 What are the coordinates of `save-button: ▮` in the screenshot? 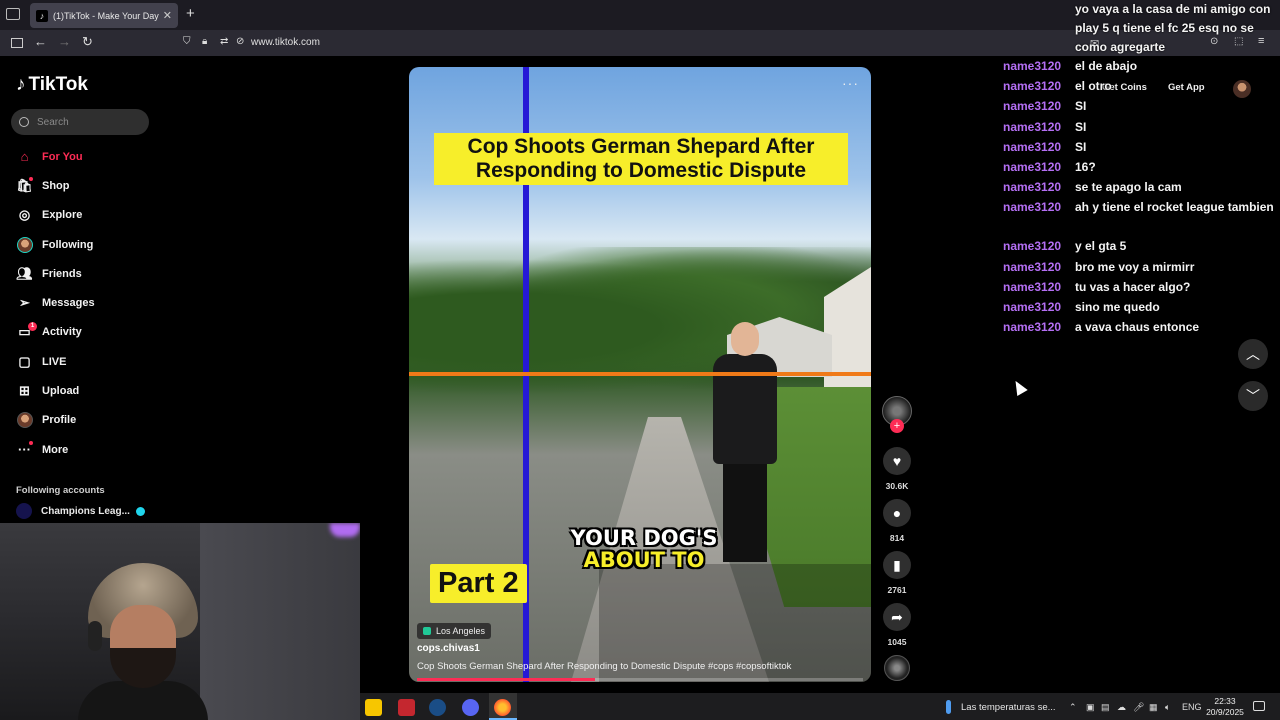 It's located at (897, 565).